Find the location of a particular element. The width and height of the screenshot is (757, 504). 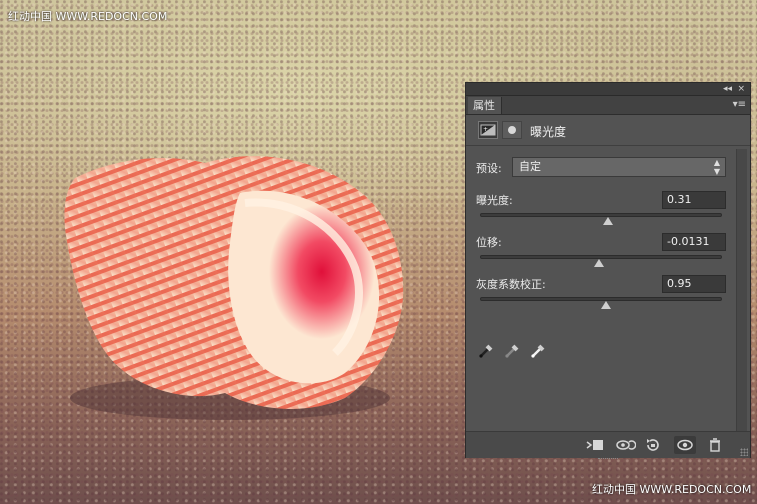

panel-menu-icon: ▾≡ is located at coordinates (739, 105).